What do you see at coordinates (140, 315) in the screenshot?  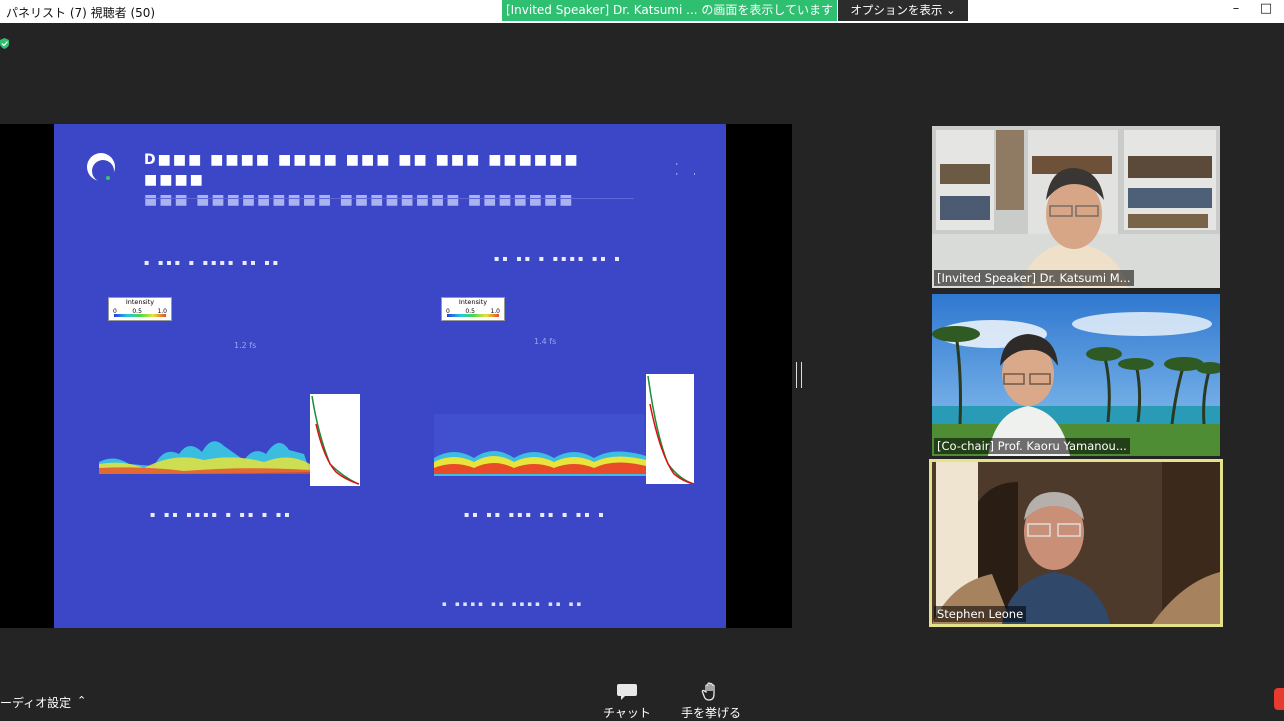 I see `legend-left-colorbar` at bounding box center [140, 315].